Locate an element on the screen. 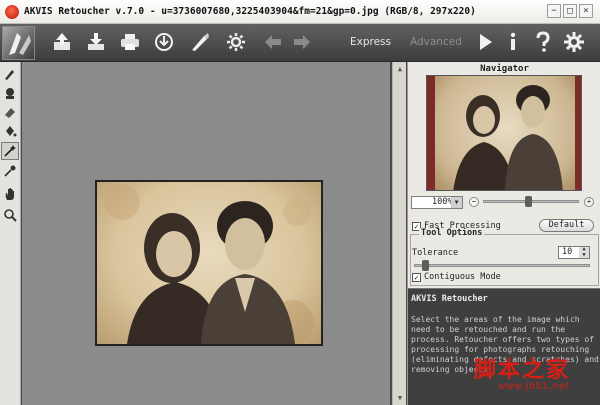 This screenshot has height=405, width=600. spinner-arrows-icon: ▲ ▼ is located at coordinates (584, 252).